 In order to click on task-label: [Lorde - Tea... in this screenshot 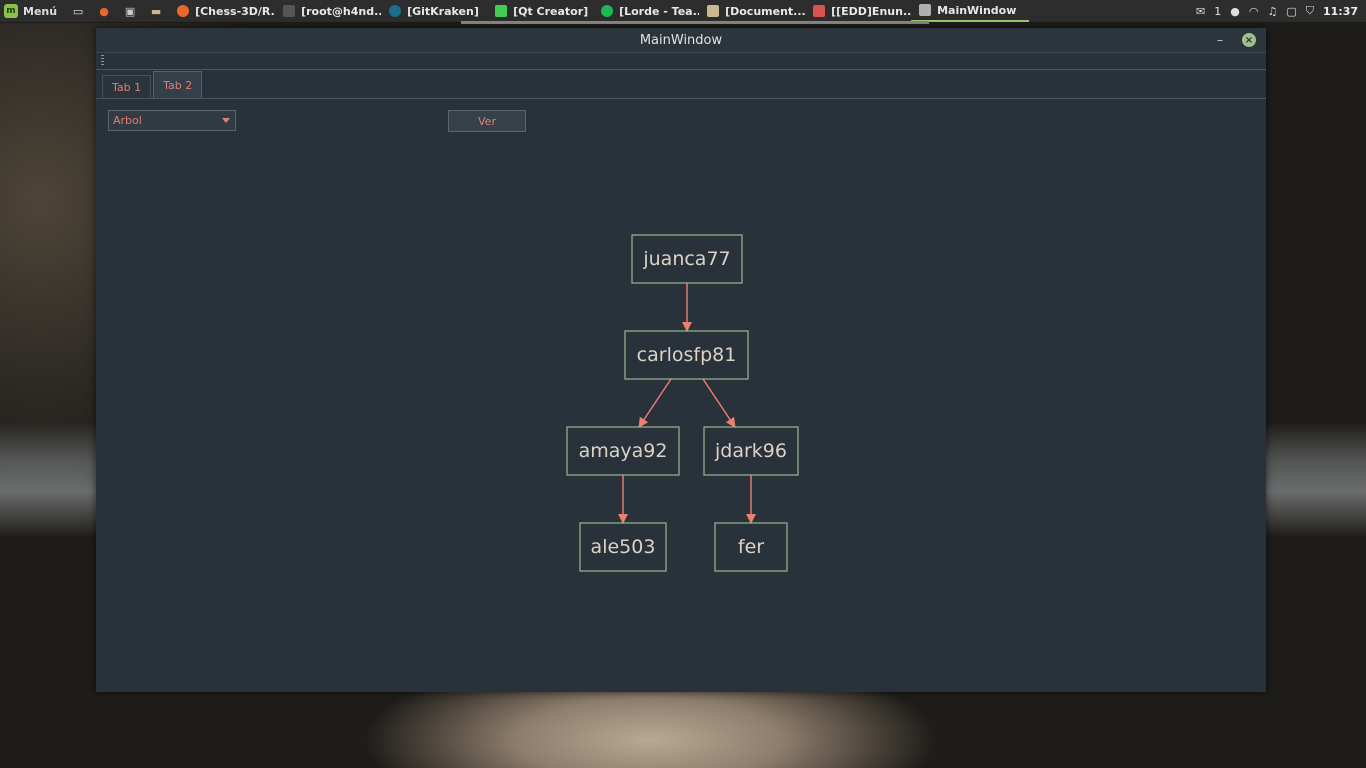, I will do `click(659, 11)`.